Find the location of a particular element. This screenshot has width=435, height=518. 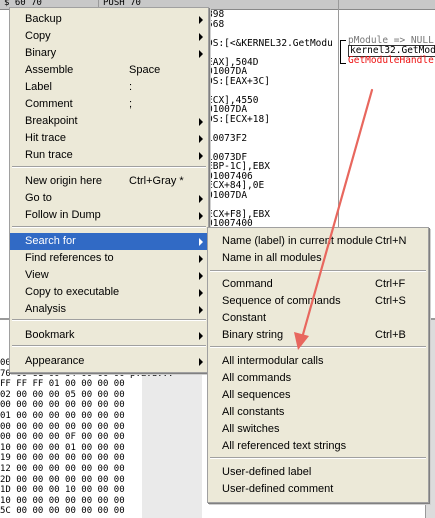

submenu-item-label: Command is located at coordinates (247, 284).